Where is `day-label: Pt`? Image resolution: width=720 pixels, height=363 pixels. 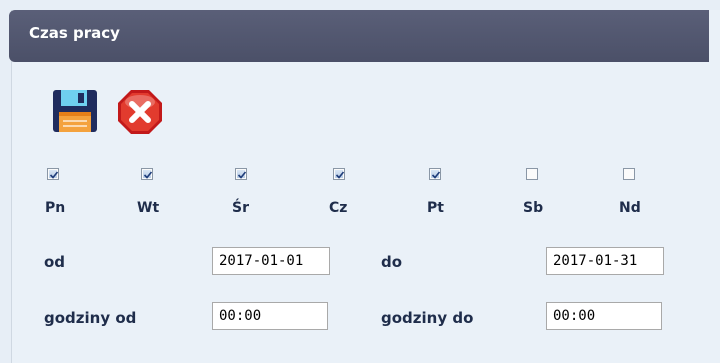 day-label: Pt is located at coordinates (435, 208).